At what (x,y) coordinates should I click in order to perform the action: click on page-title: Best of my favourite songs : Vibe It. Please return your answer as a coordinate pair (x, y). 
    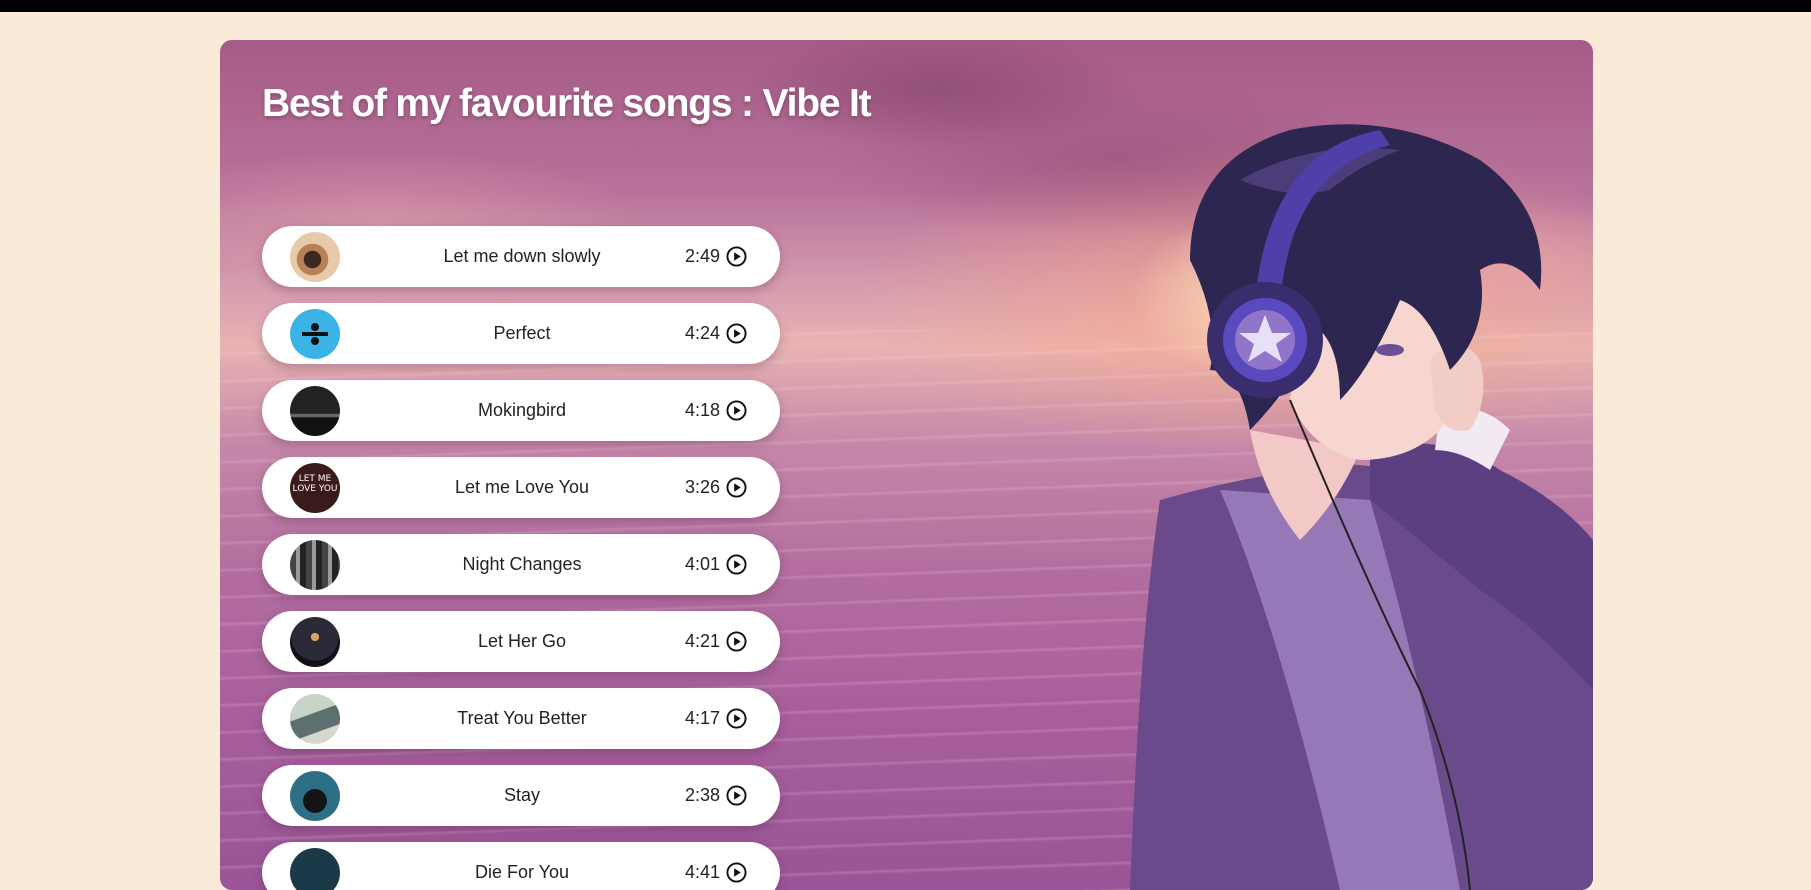
    Looking at the image, I should click on (567, 103).